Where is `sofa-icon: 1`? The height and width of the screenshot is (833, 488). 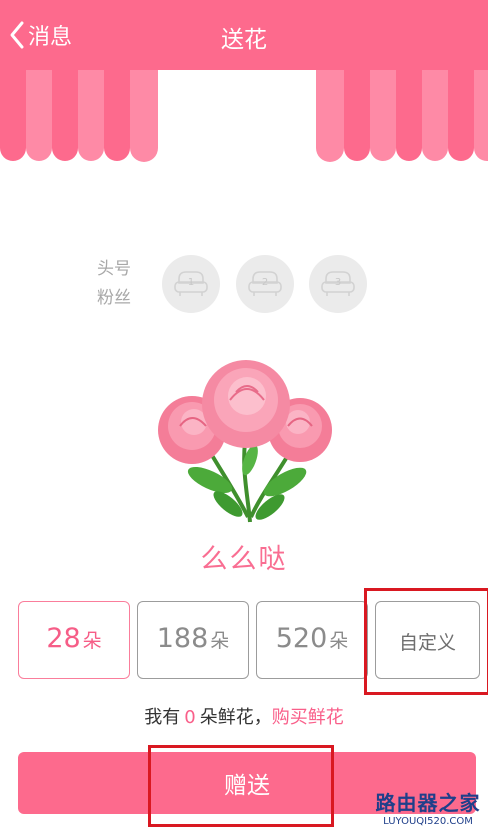
sofa-icon: 1 is located at coordinates (191, 283).